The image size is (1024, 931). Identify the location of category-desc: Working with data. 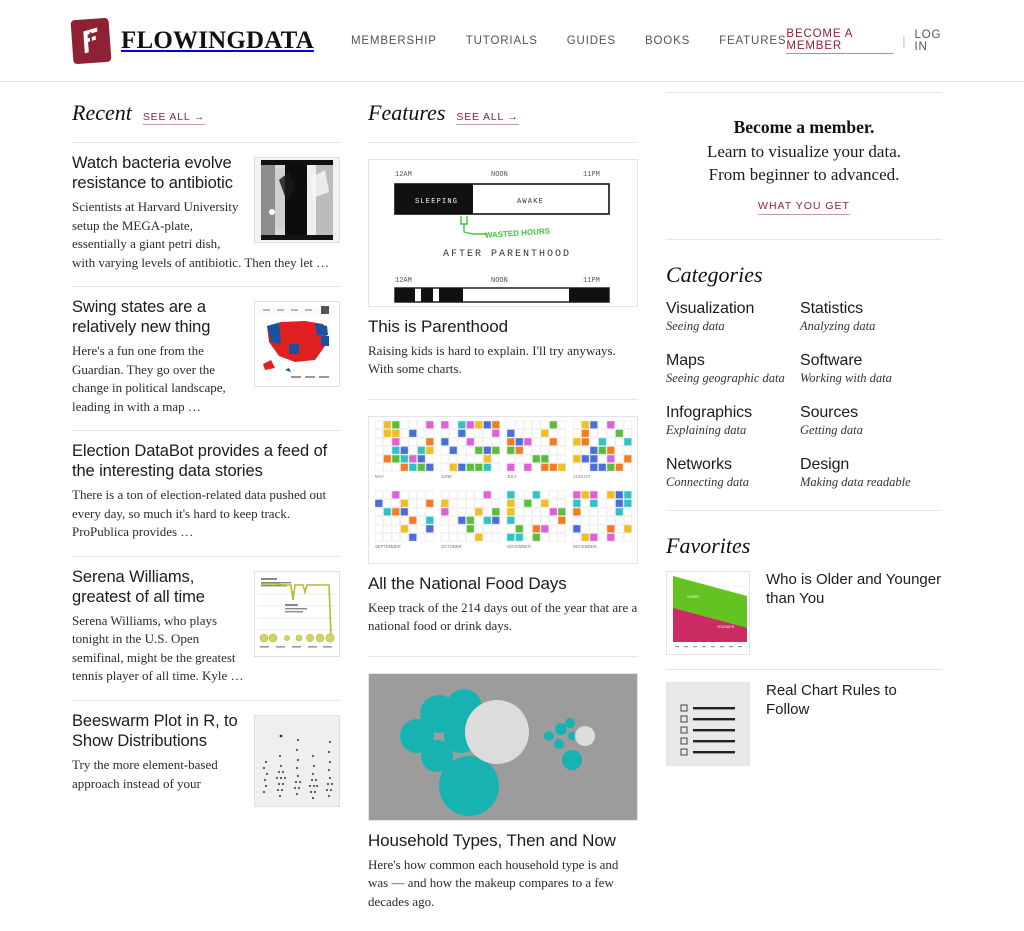
(846, 378).